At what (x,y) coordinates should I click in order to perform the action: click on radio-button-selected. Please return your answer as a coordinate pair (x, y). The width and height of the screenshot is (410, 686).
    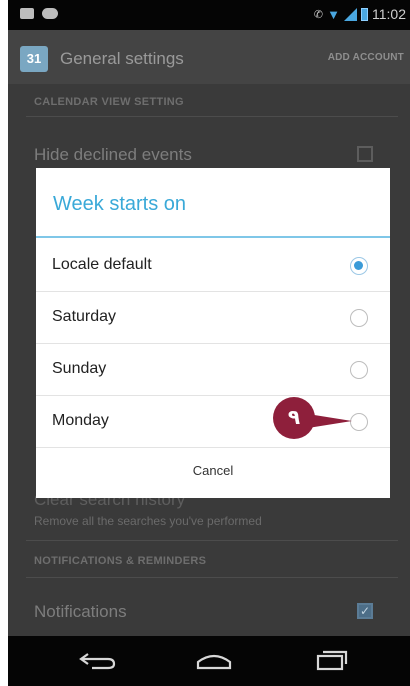
    Looking at the image, I should click on (359, 266).